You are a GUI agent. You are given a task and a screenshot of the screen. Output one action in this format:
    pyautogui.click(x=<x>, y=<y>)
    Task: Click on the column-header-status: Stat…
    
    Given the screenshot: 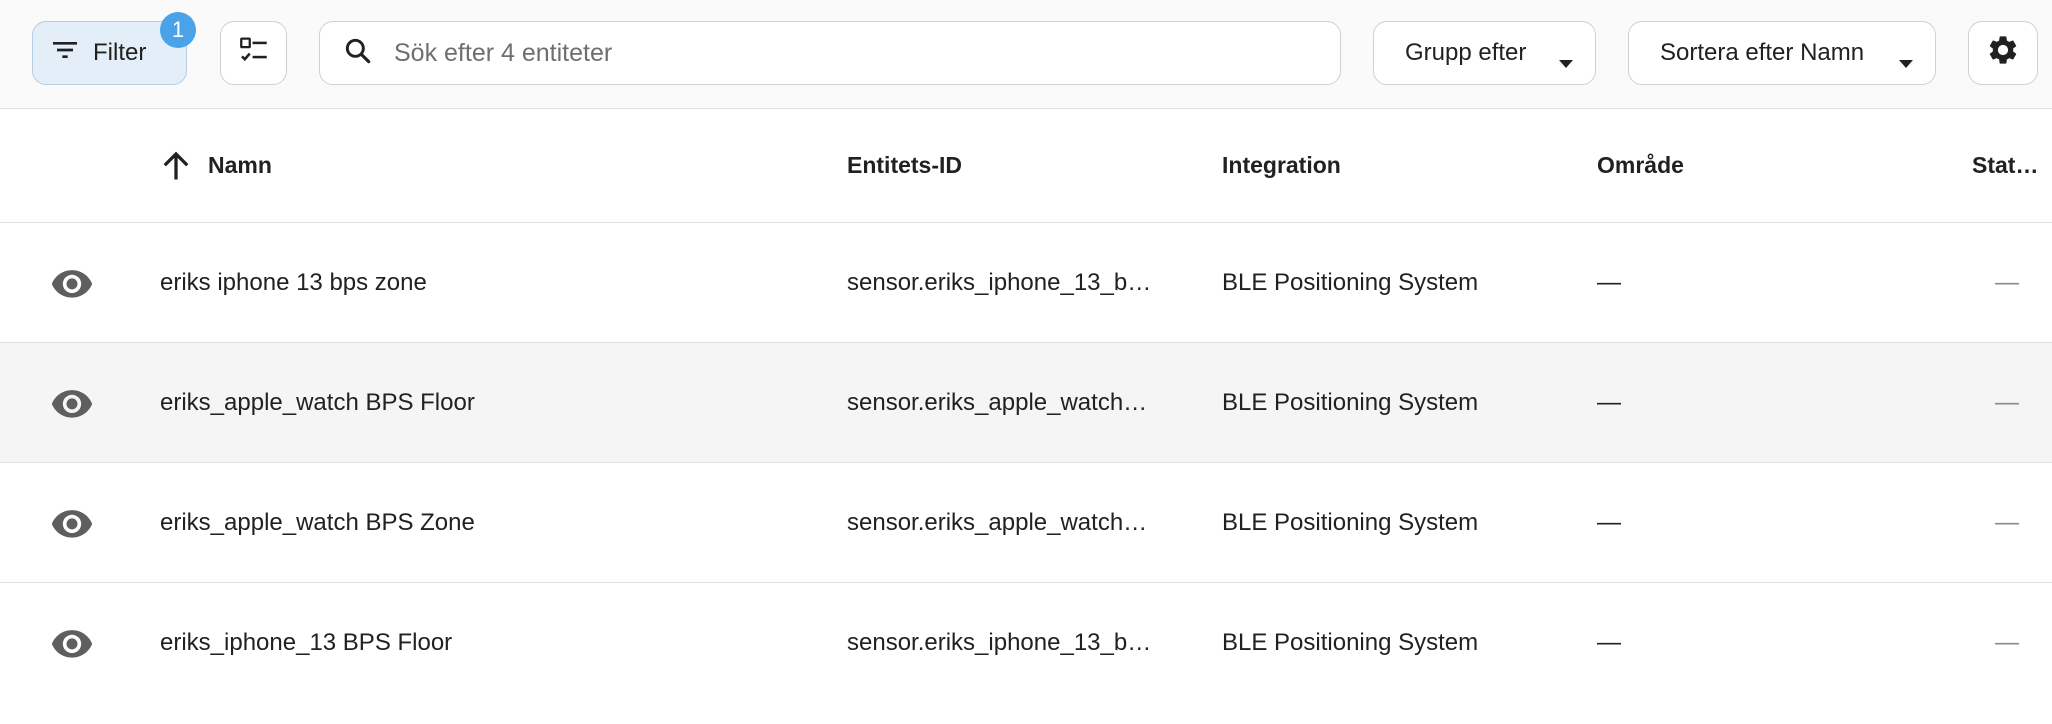 What is the action you would take?
    pyautogui.click(x=2005, y=165)
    